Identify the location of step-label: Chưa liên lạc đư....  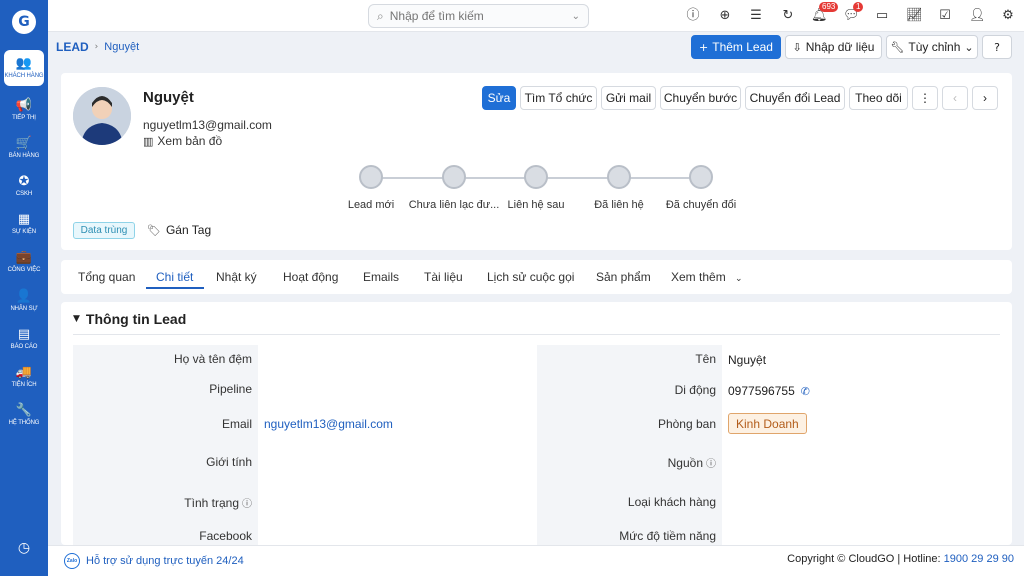
(454, 205).